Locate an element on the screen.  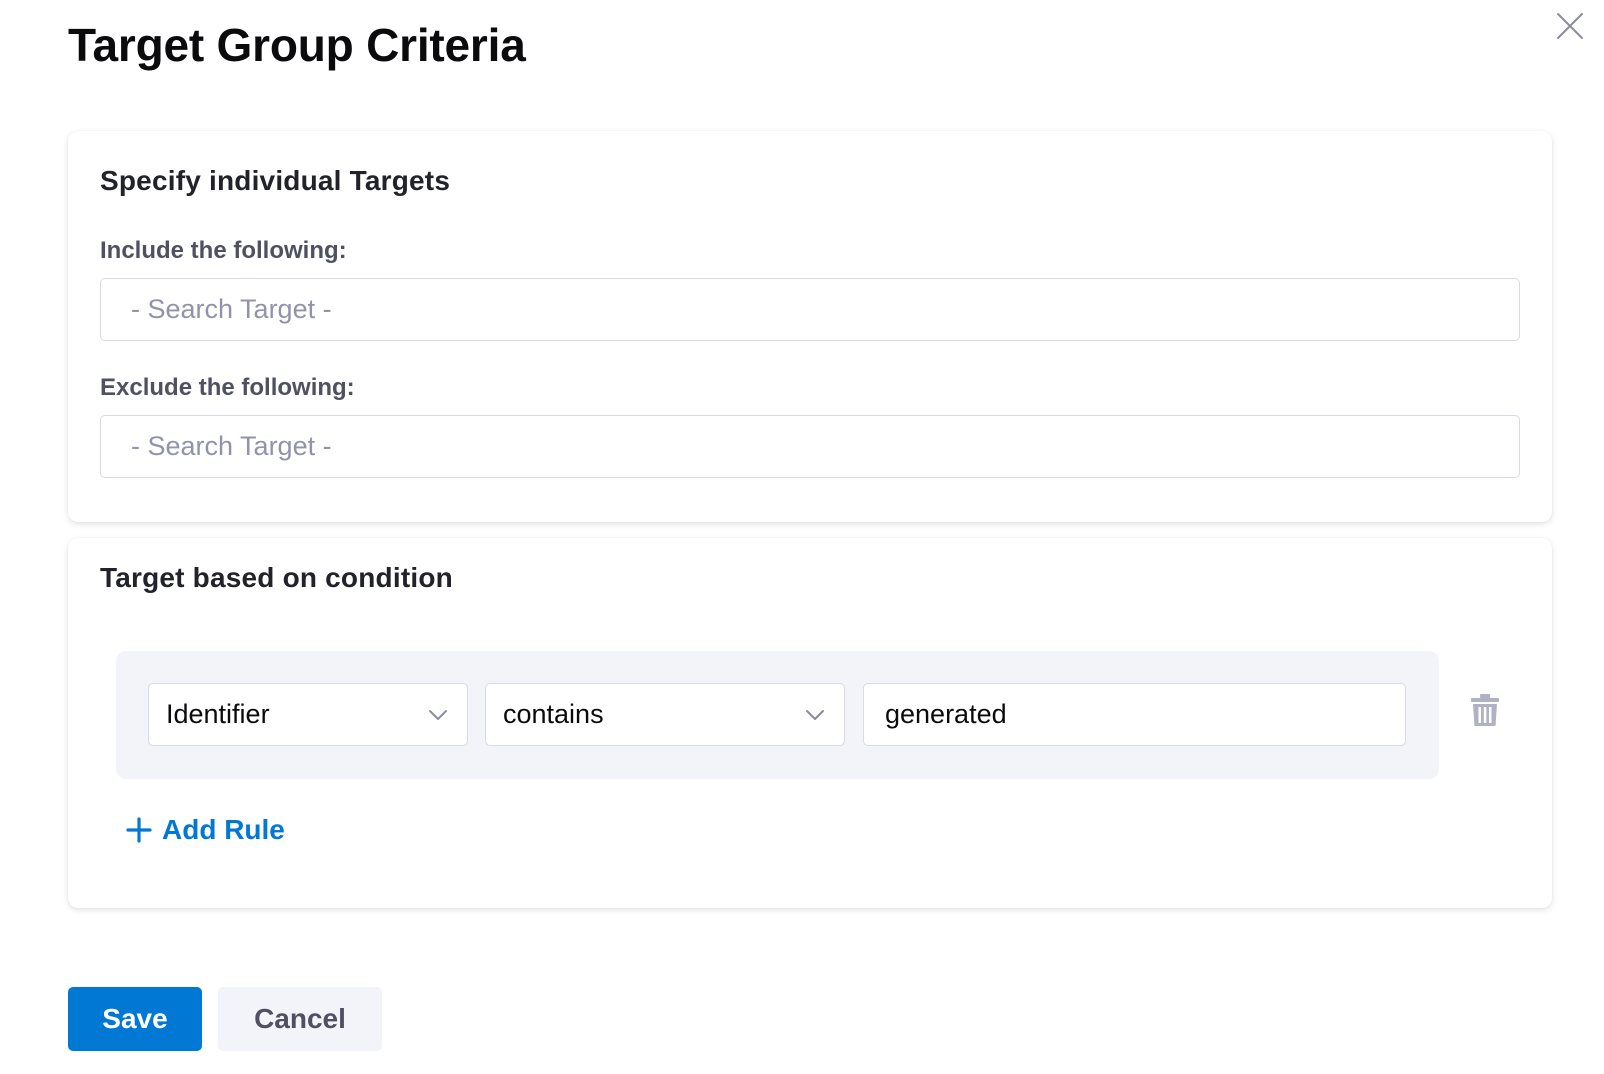
rule-value-input is located at coordinates (1145, 714).